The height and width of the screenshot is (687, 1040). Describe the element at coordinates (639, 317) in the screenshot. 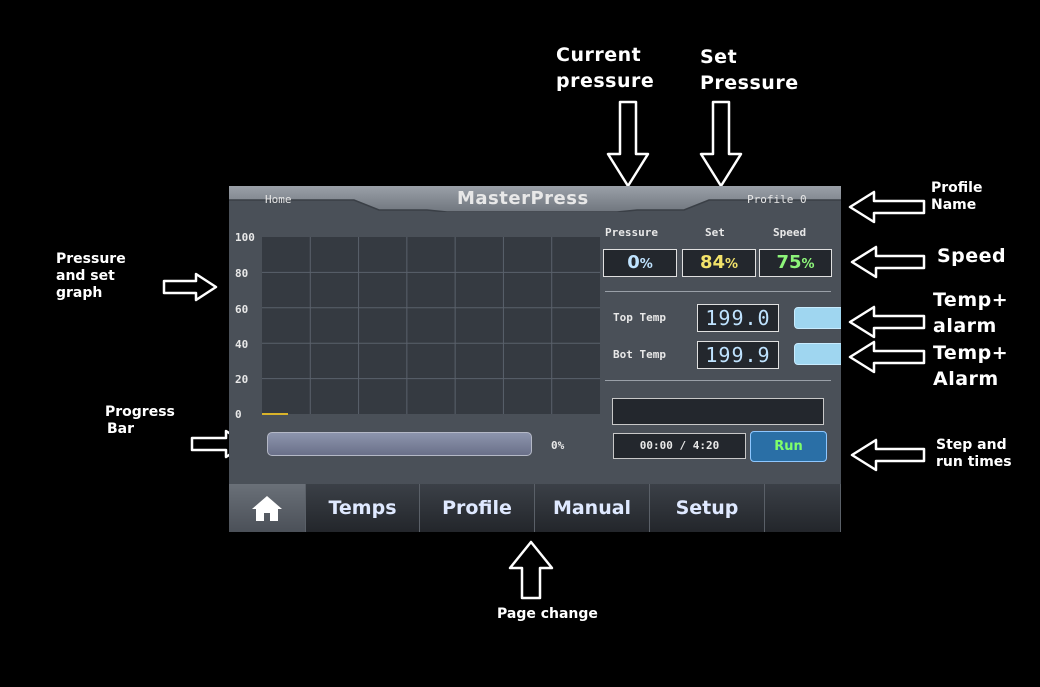

I see `top-temp-label: Top Temp` at that location.